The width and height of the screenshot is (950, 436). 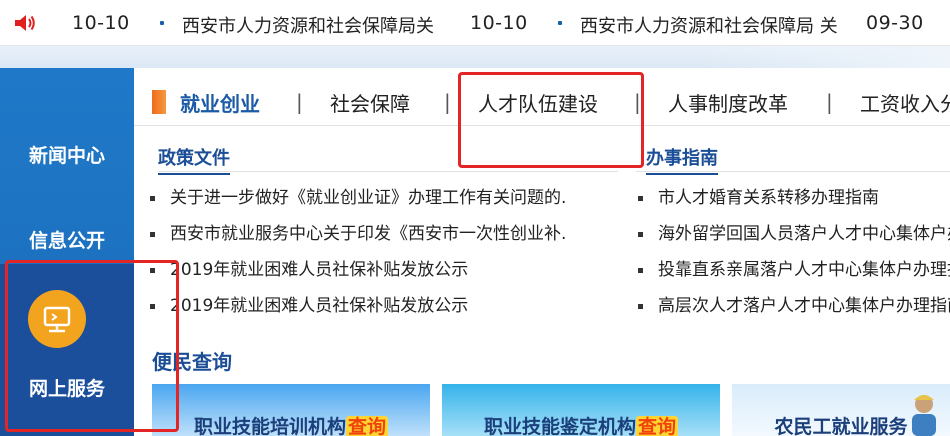 I want to click on tab-employment: 就业创业, so click(x=220, y=102).